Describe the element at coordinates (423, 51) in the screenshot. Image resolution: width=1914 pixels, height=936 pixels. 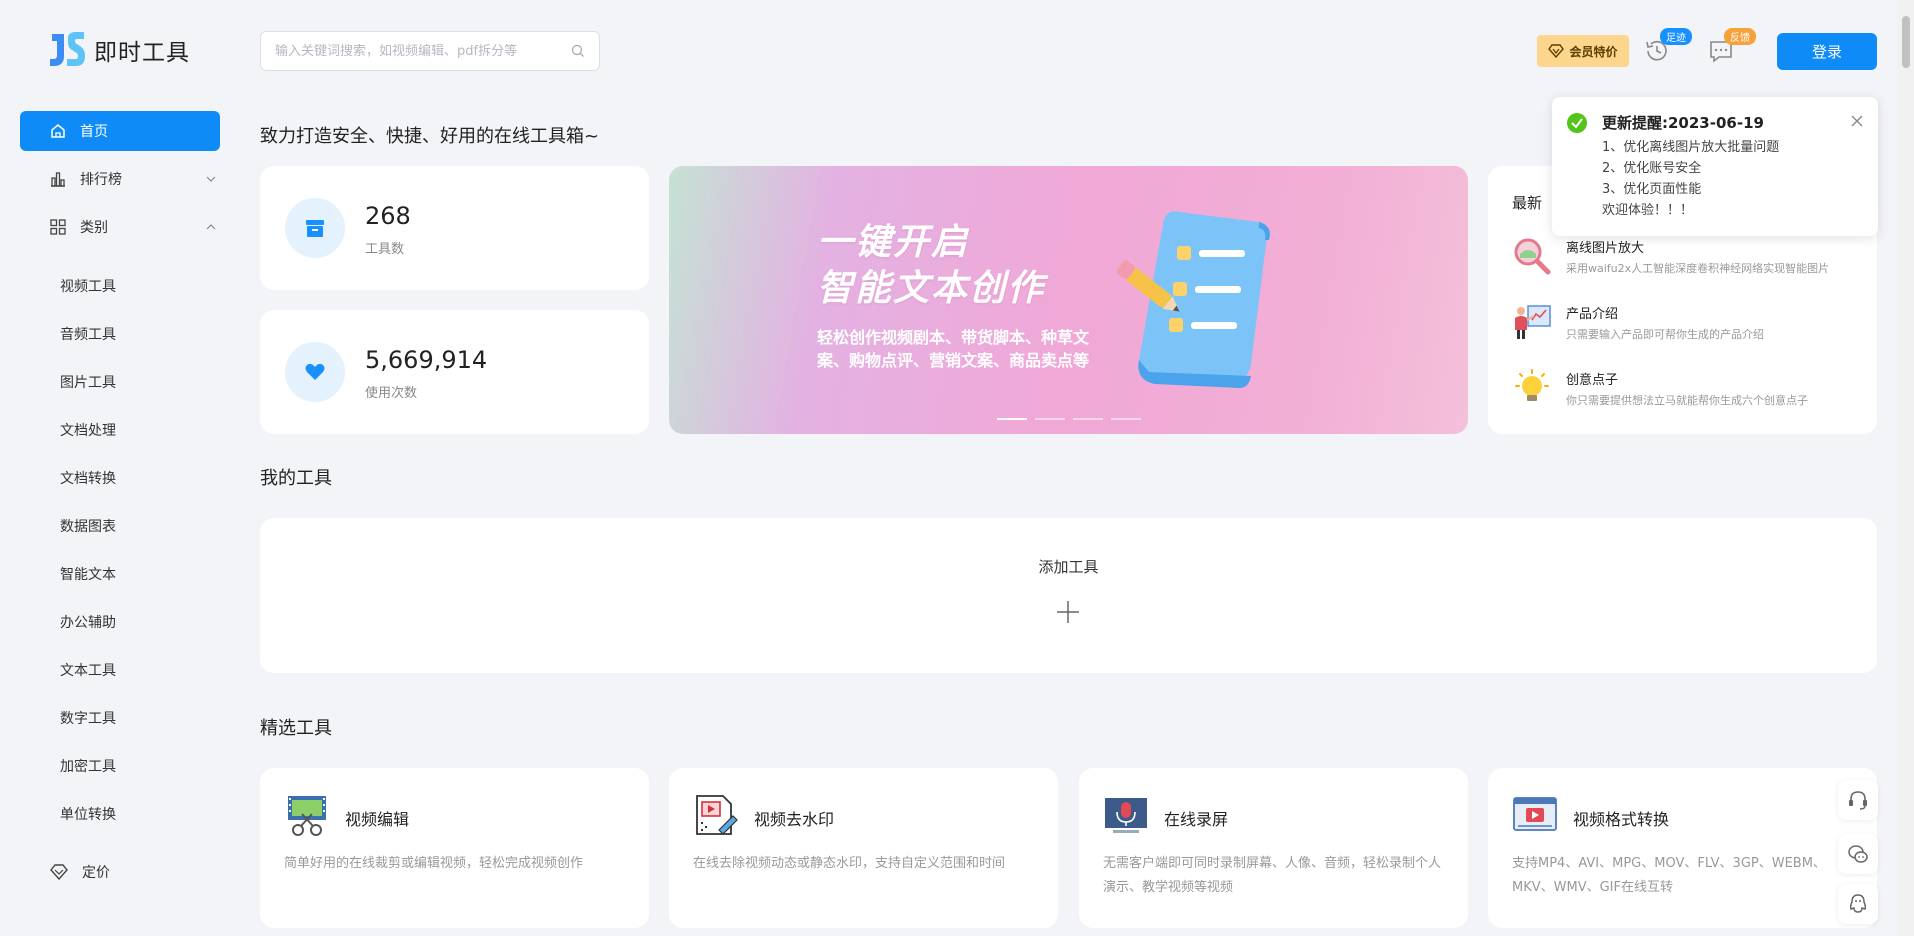
I see `search-input` at that location.